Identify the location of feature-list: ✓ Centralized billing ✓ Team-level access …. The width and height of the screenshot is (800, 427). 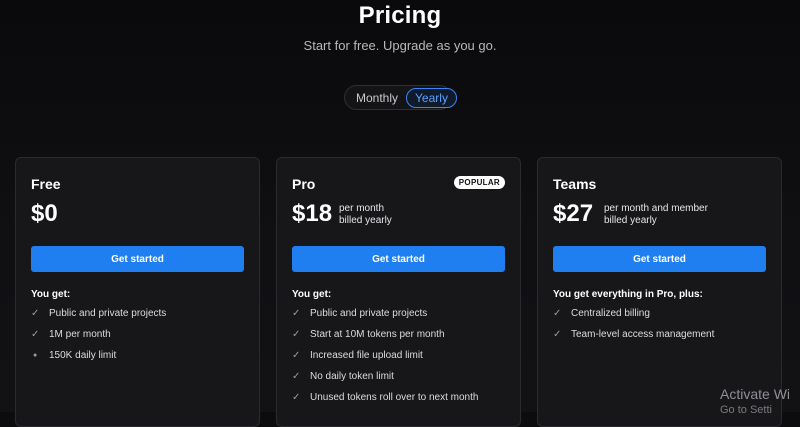
(633, 324).